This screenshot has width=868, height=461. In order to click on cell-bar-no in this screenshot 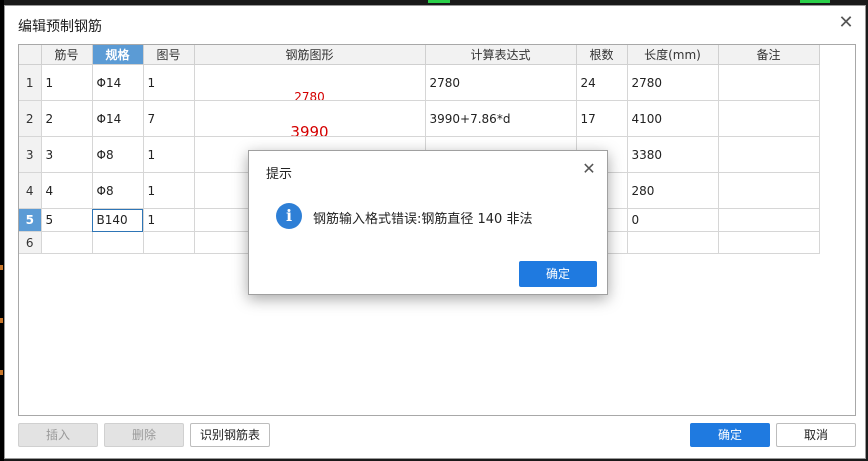, I will do `click(67, 242)`.